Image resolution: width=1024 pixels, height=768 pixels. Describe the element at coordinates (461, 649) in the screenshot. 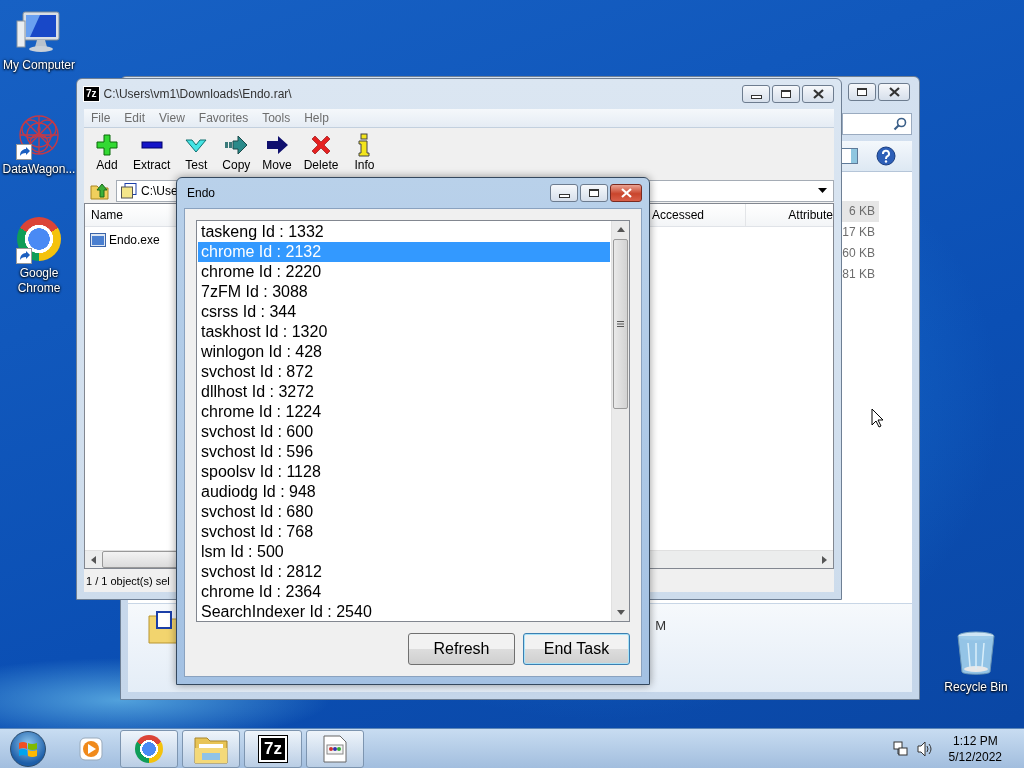

I see `dialog-button: Refresh` at that location.